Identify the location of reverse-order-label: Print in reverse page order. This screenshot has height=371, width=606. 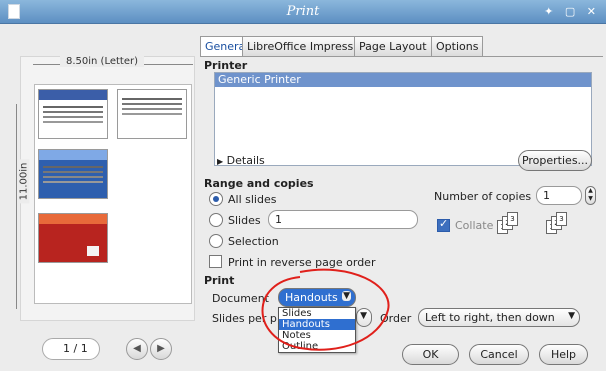
(302, 262).